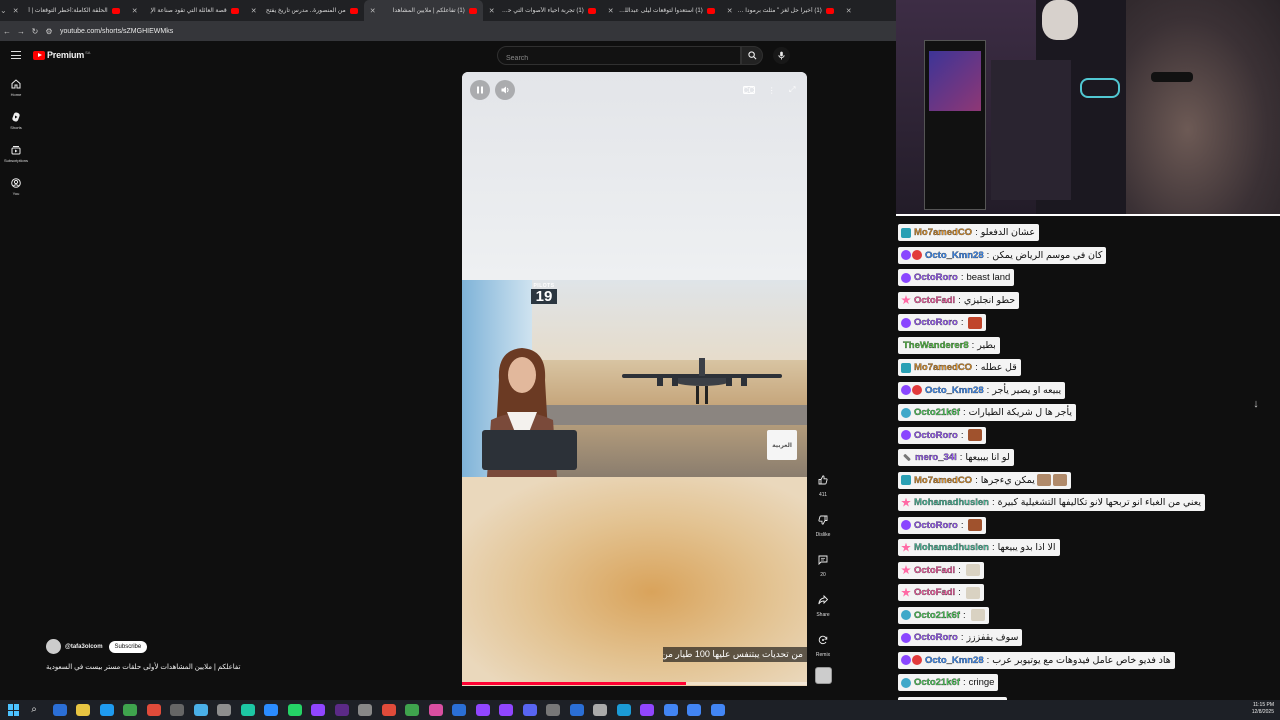 Image resolution: width=1280 pixels, height=720 pixels. Describe the element at coordinates (16, 120) in the screenshot. I see `guide-item-shorts: Shorts` at that location.